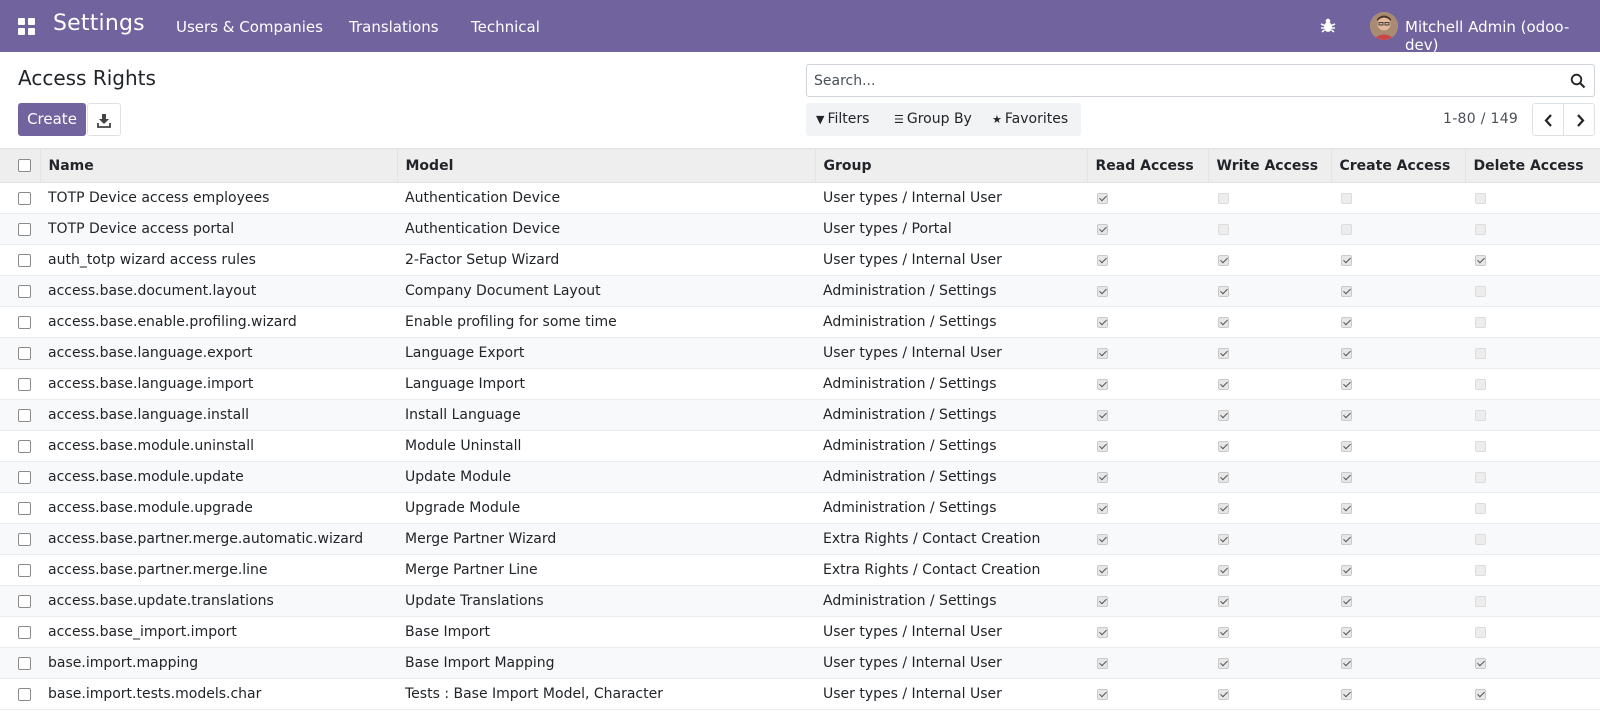  What do you see at coordinates (1532, 353) in the screenshot?
I see `cell-delete-access` at bounding box center [1532, 353].